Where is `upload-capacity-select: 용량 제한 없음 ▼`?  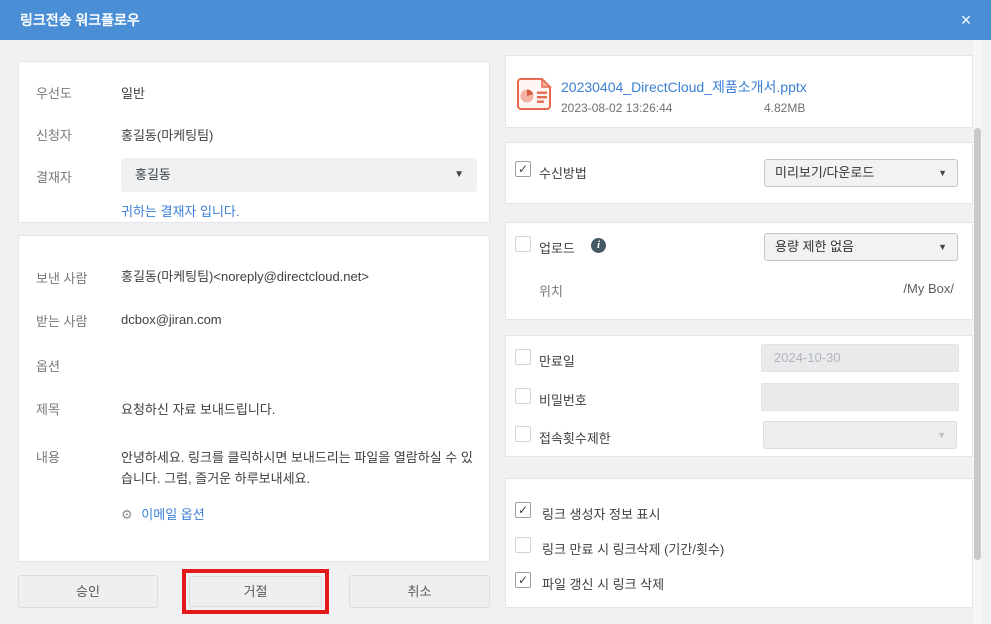 upload-capacity-select: 용량 제한 없음 ▼ is located at coordinates (861, 247).